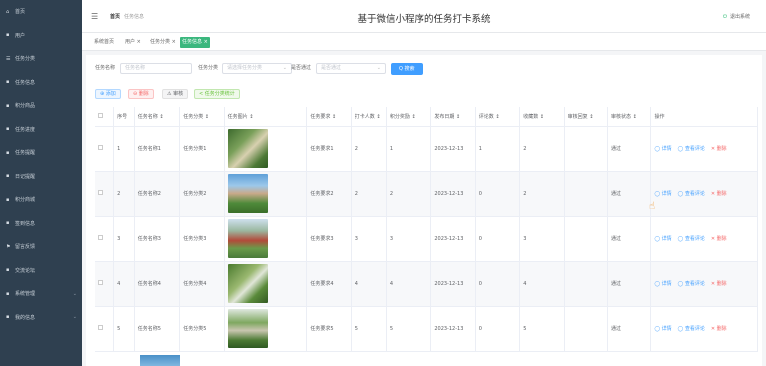 The image size is (766, 366). Describe the element at coordinates (498, 117) in the screenshot. I see `column-header: 评论数 ↕` at that location.